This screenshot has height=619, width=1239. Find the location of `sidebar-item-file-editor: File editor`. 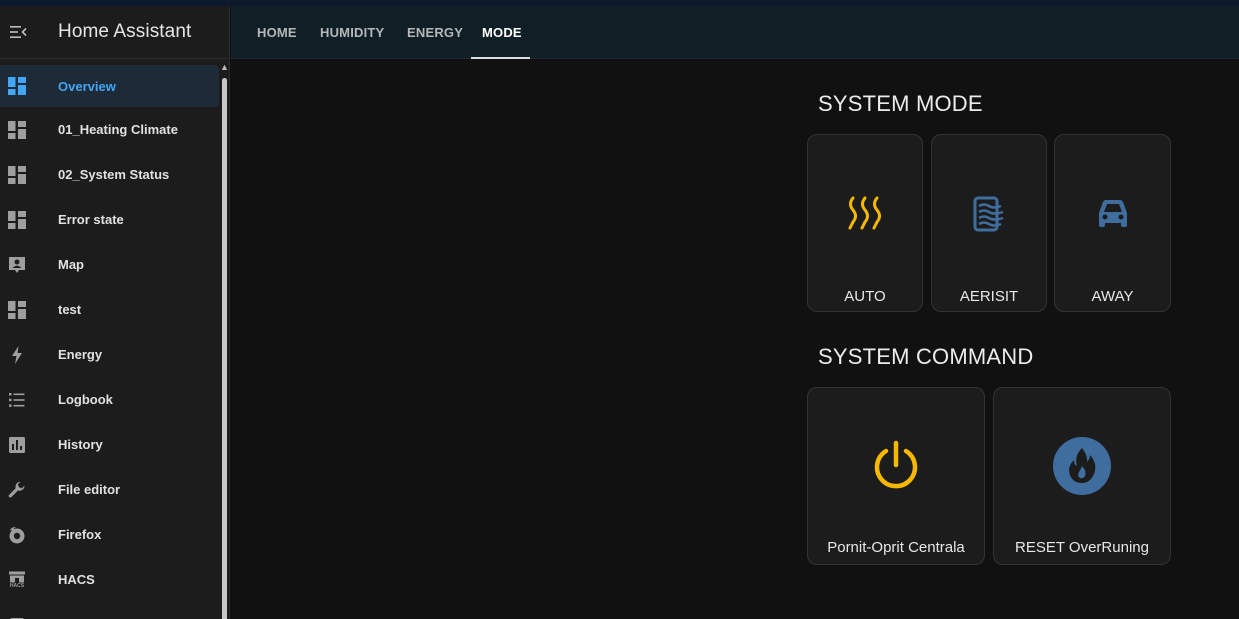

sidebar-item-file-editor: File editor is located at coordinates (109, 489).